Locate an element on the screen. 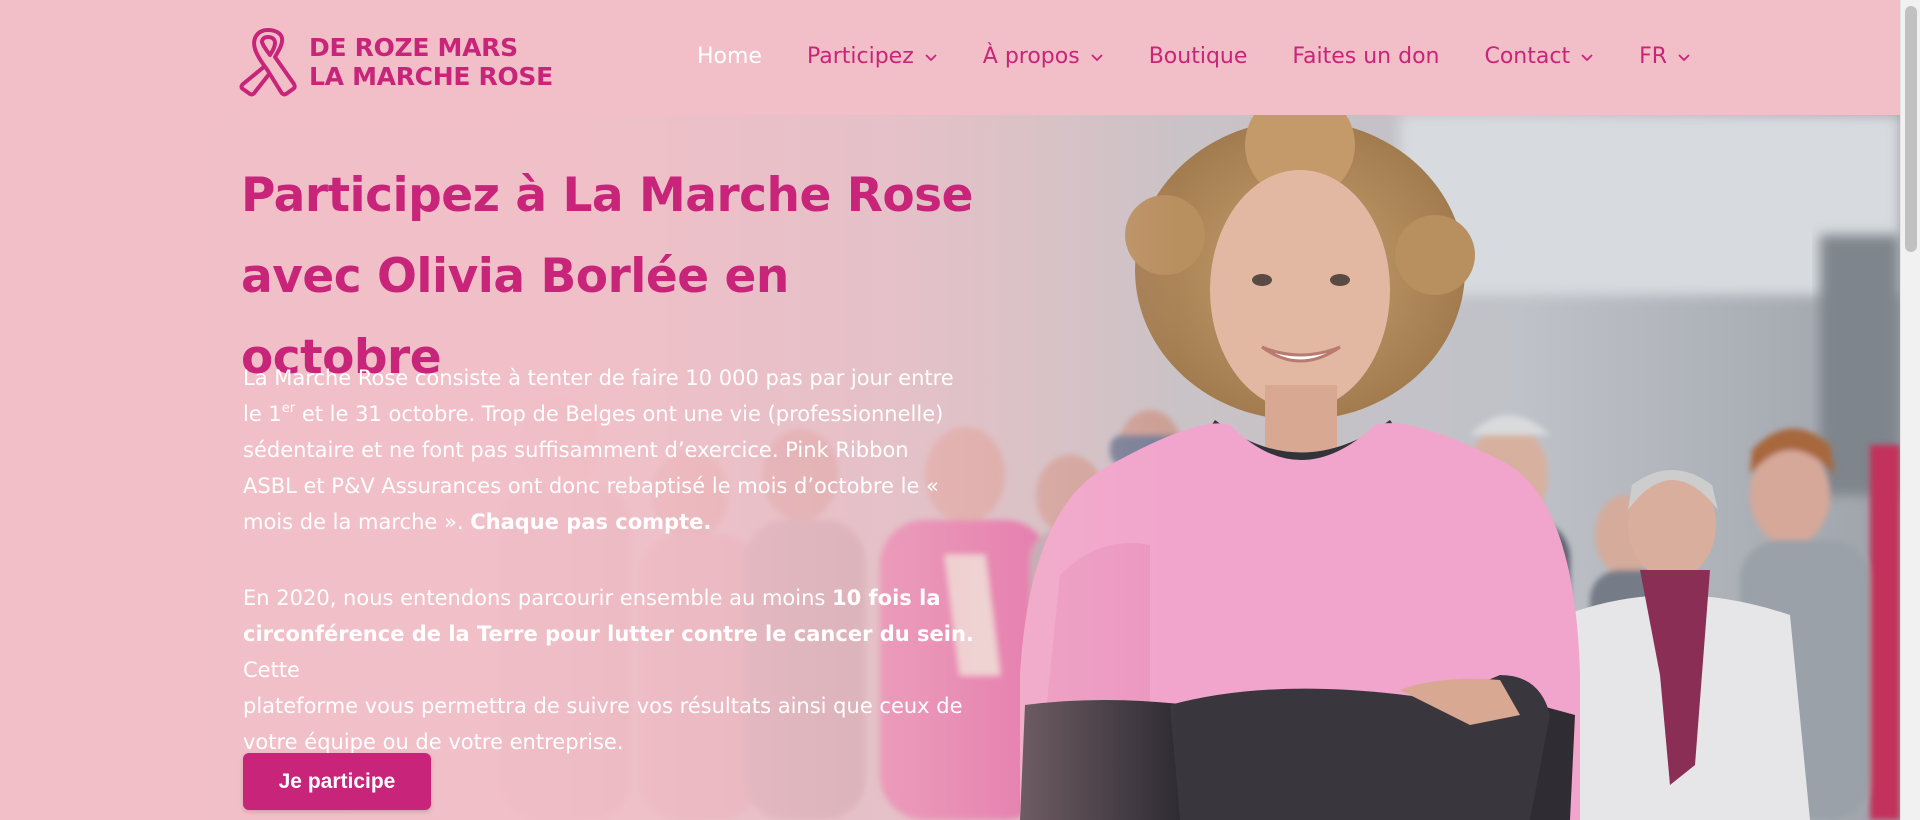  site-logo: DE ROZE MARS LA MARCHE ROSE is located at coordinates (395, 62).